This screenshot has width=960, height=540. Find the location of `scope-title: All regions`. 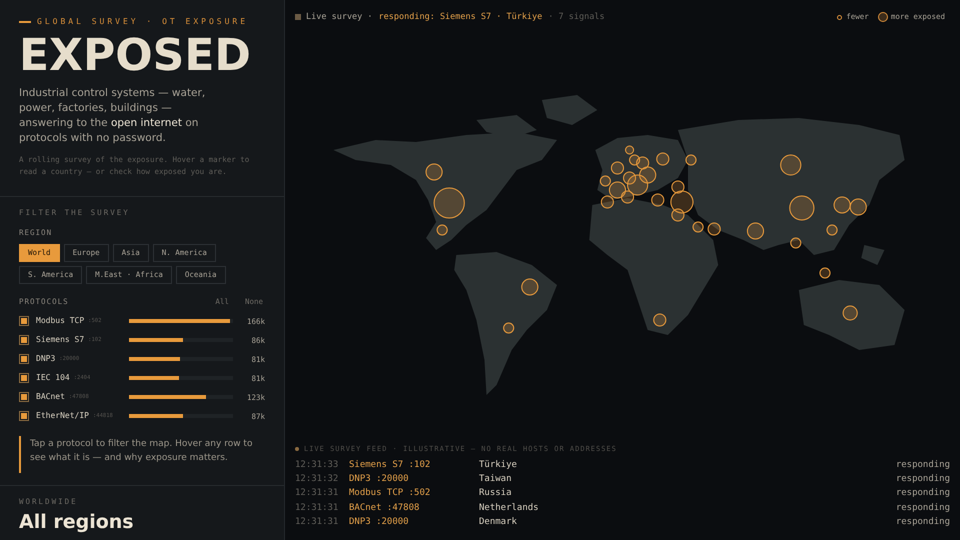

scope-title: All regions is located at coordinates (77, 522).